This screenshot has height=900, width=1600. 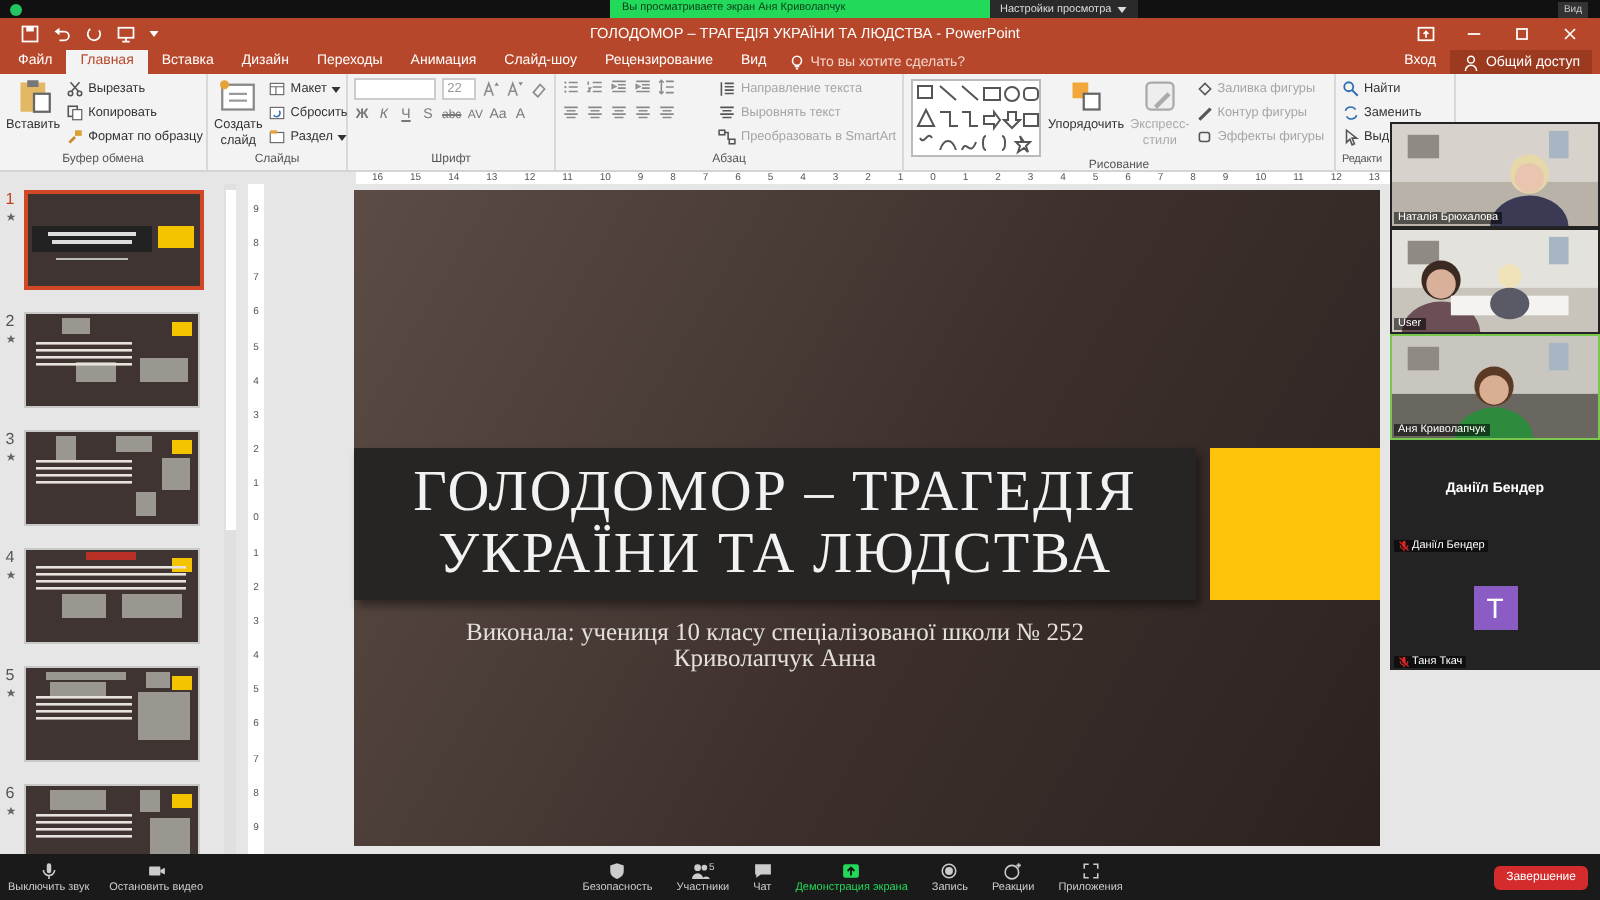 I want to click on status-icon, so click(x=16, y=10).